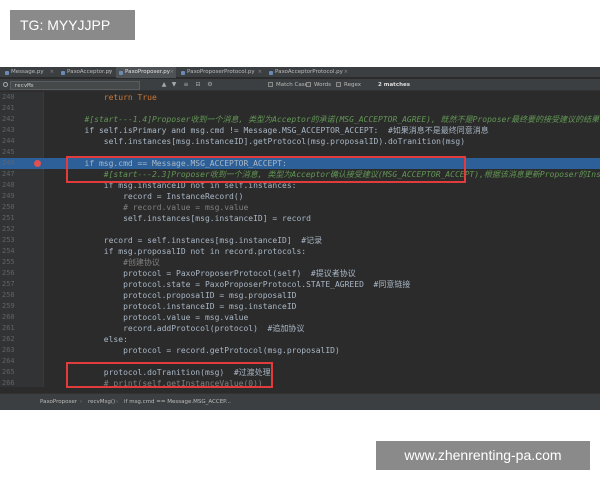 The height and width of the screenshot is (480, 600). I want to click on match-count: 2 matches, so click(394, 85).